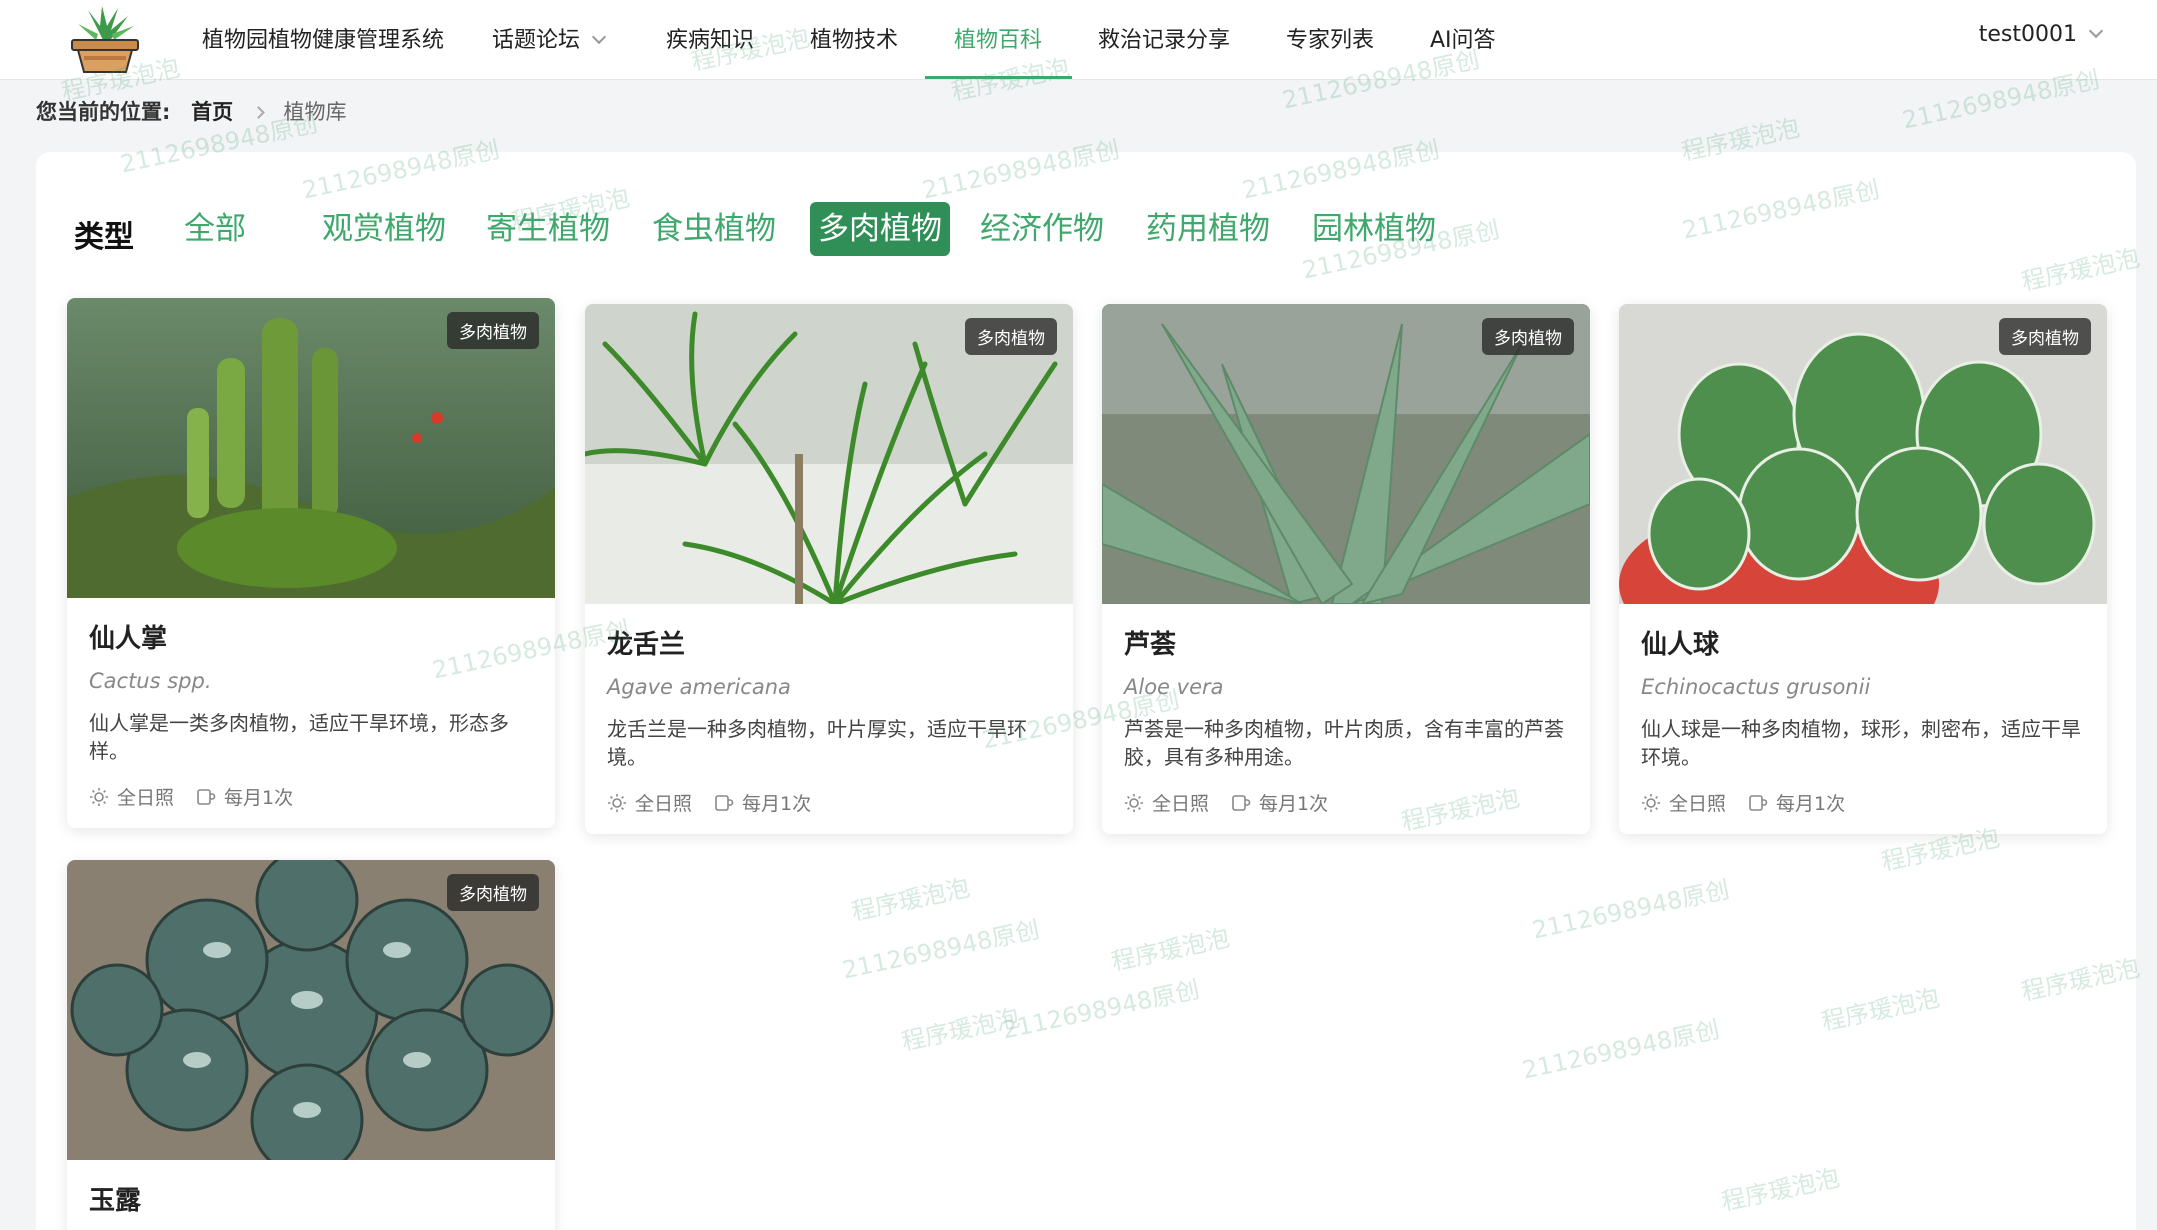  I want to click on nav-item-expert-list: 专家列表, so click(1330, 38).